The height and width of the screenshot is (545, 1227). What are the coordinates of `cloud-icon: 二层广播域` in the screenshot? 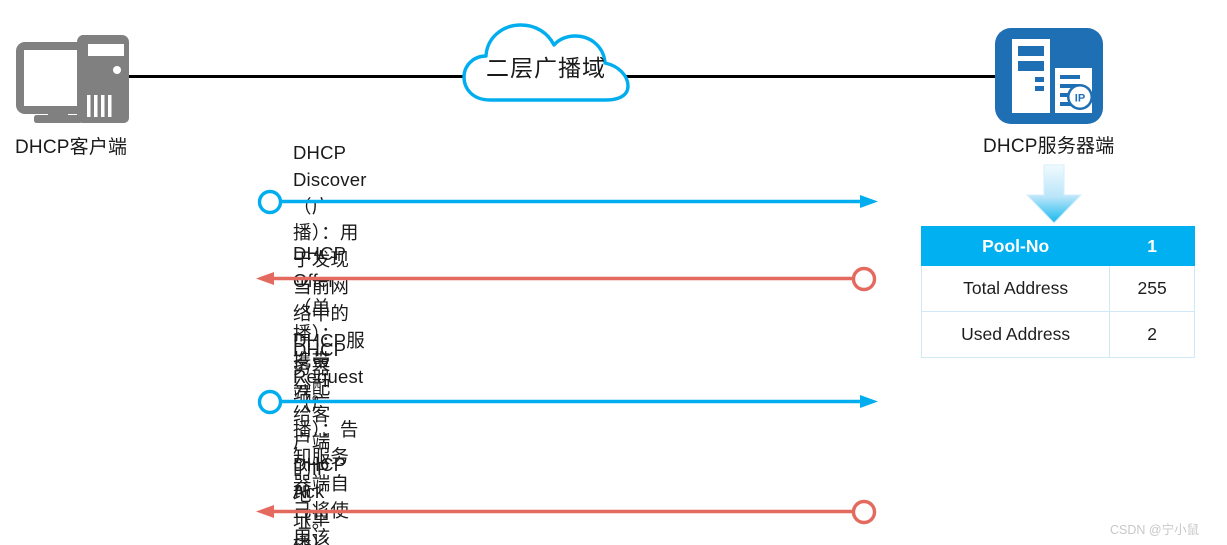 It's located at (546, 64).